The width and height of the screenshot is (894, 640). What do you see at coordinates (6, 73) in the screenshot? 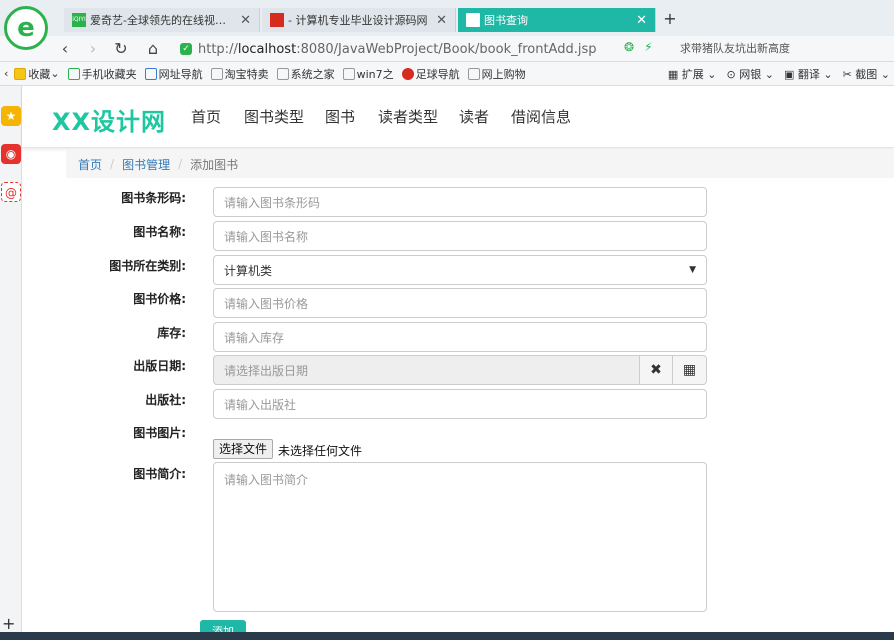
I see `chevron-left-icon: ‹` at bounding box center [6, 73].